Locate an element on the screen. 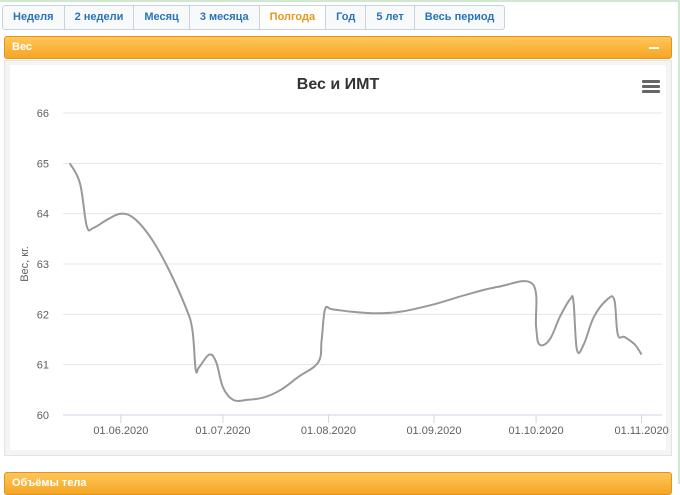 This screenshot has height=495, width=680. y-tick-label: 63 is located at coordinates (43, 265).